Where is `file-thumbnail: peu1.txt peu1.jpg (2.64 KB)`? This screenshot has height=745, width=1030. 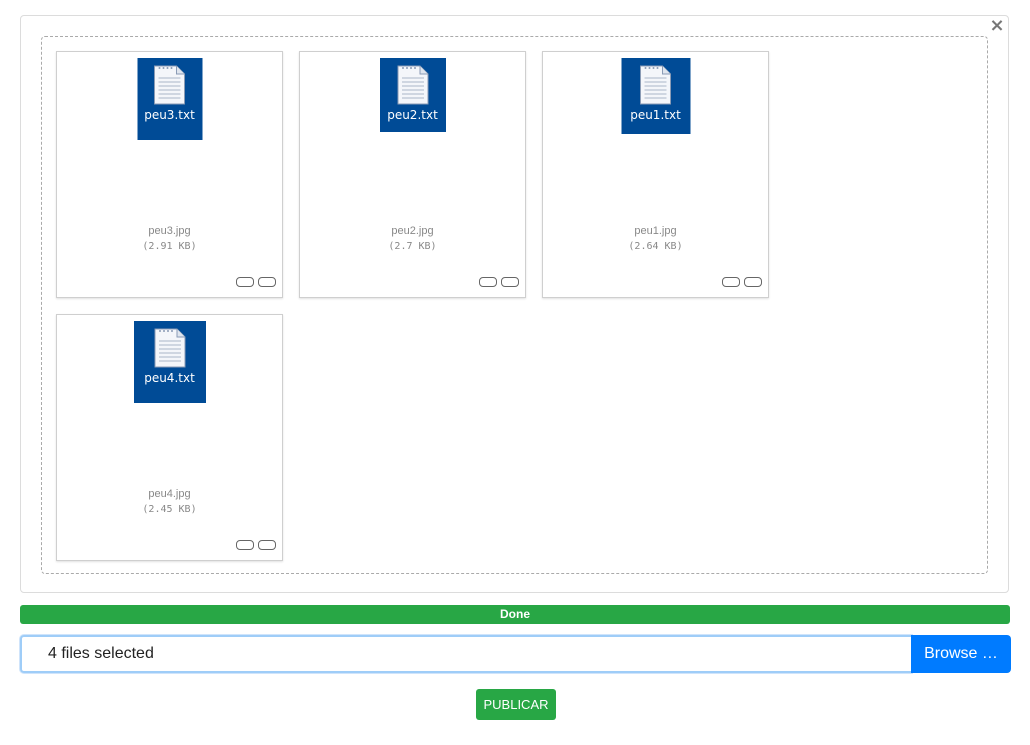
file-thumbnail: peu1.txt peu1.jpg (2.64 KB) is located at coordinates (655, 174).